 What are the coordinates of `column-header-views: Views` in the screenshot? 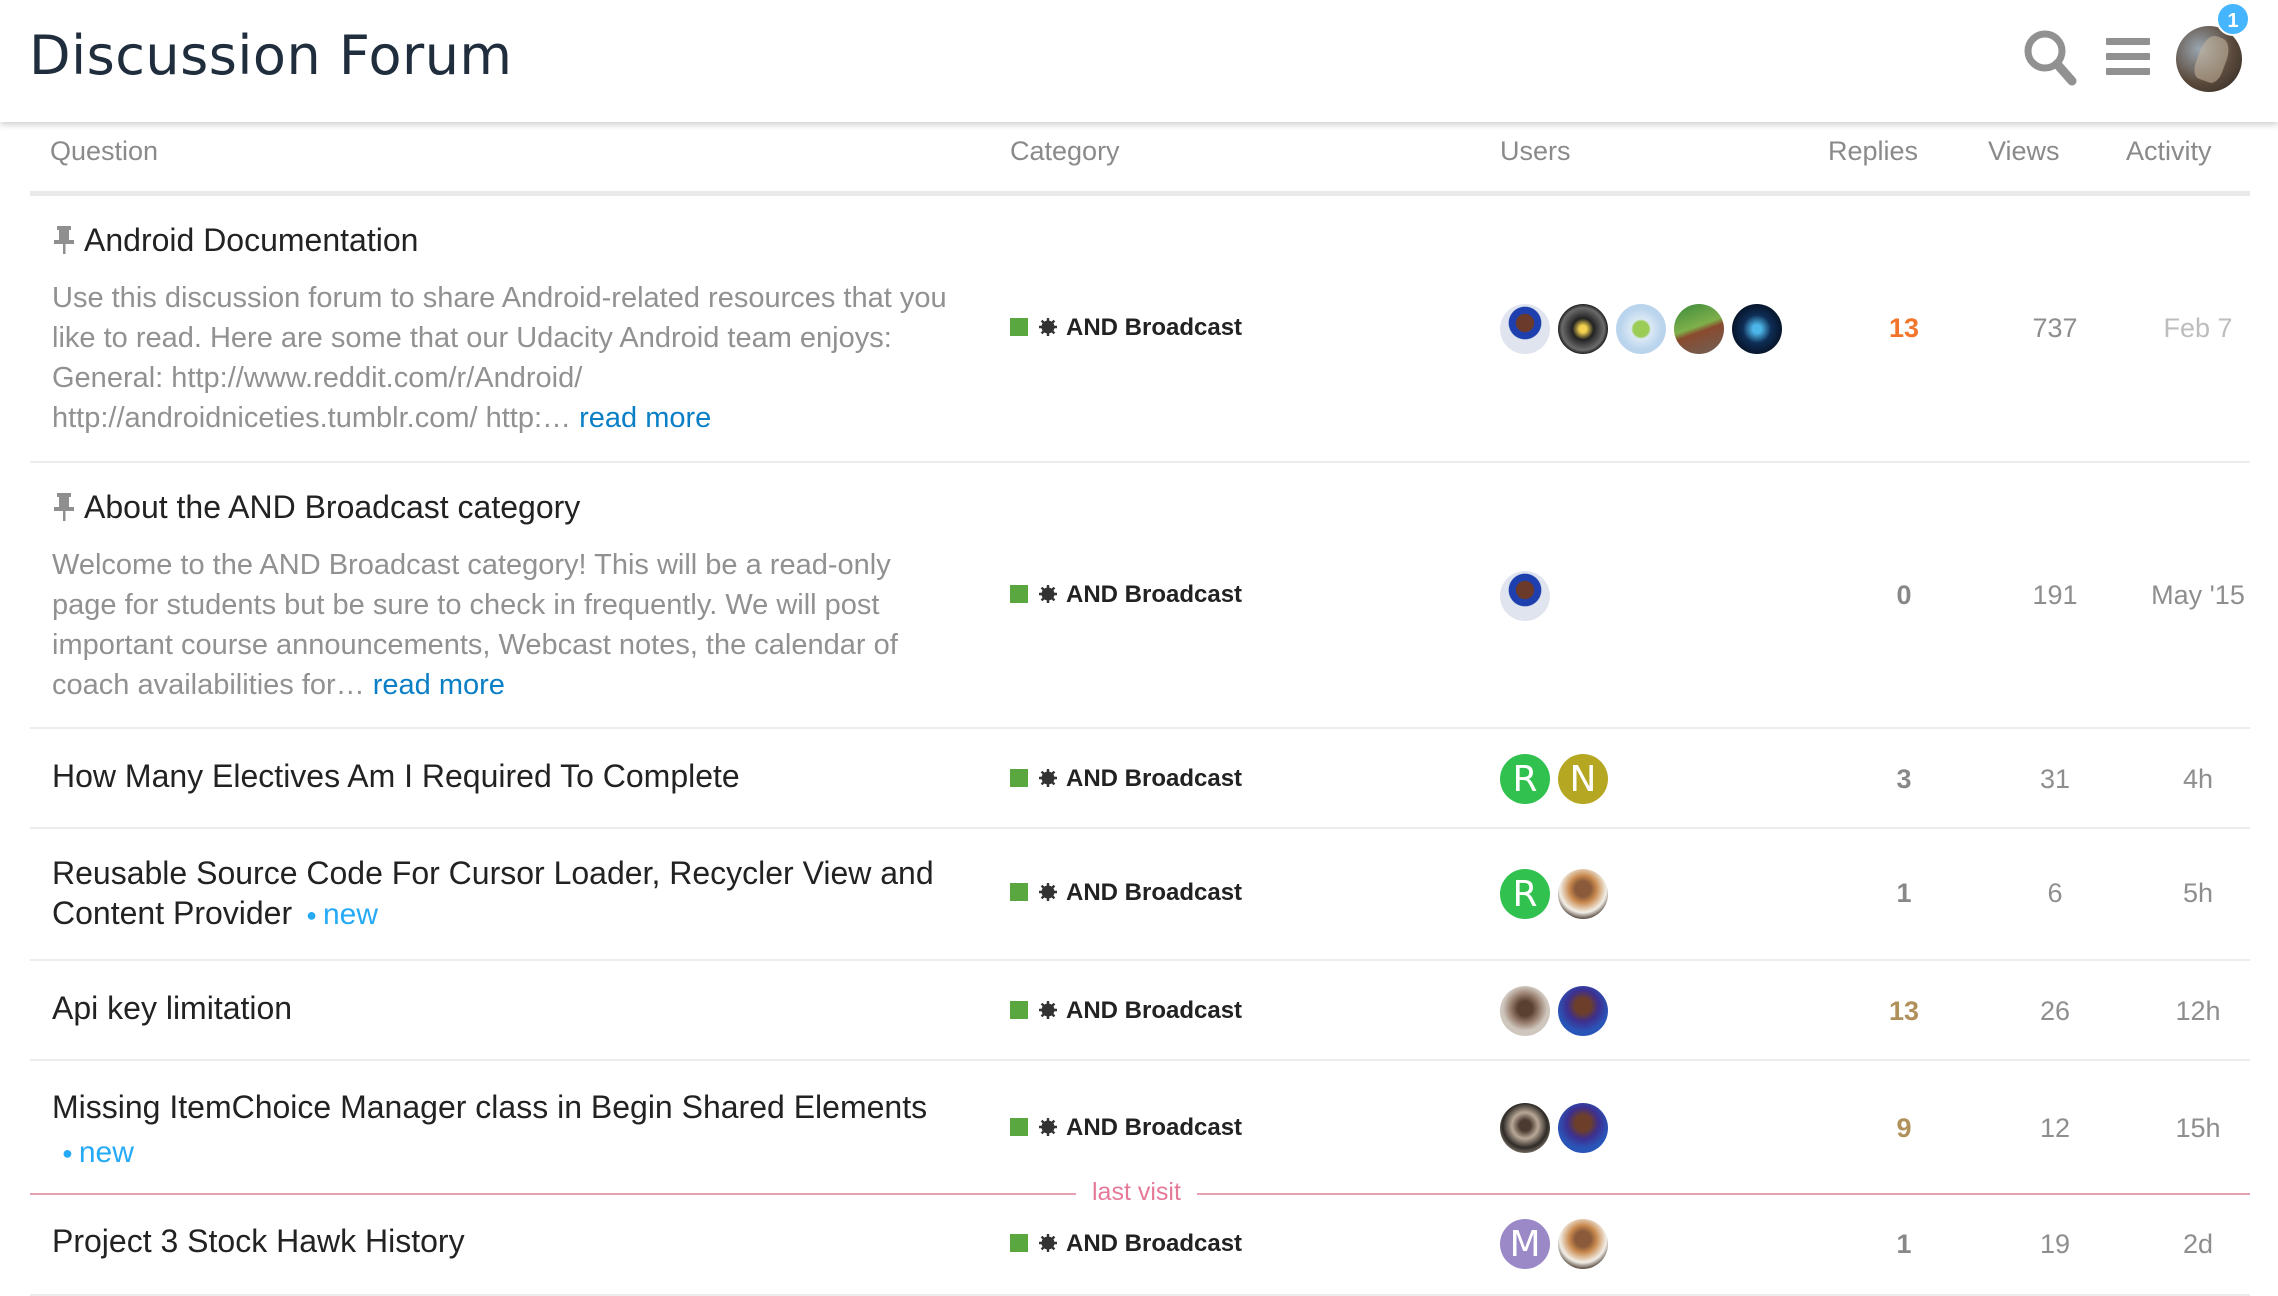 It's located at (2024, 151).